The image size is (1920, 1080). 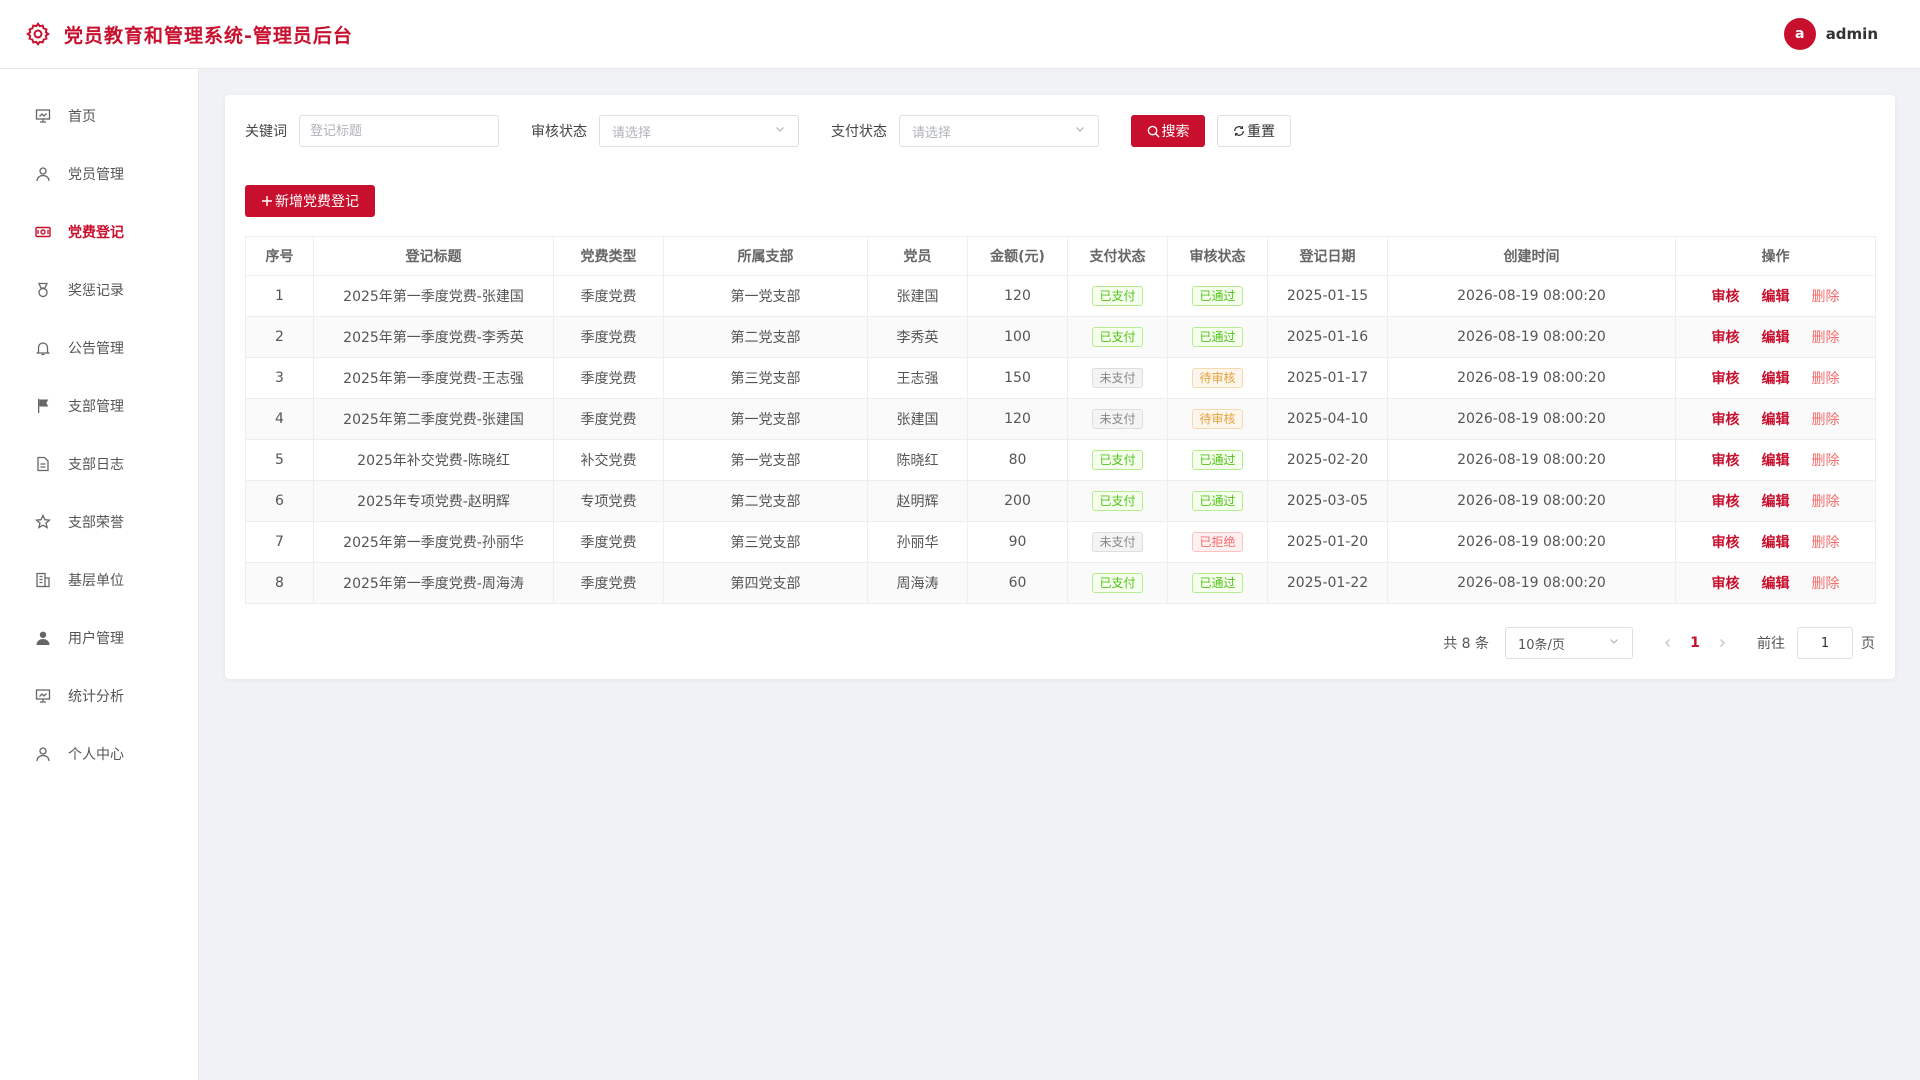 I want to click on search-button: 搜索, so click(x=1168, y=131).